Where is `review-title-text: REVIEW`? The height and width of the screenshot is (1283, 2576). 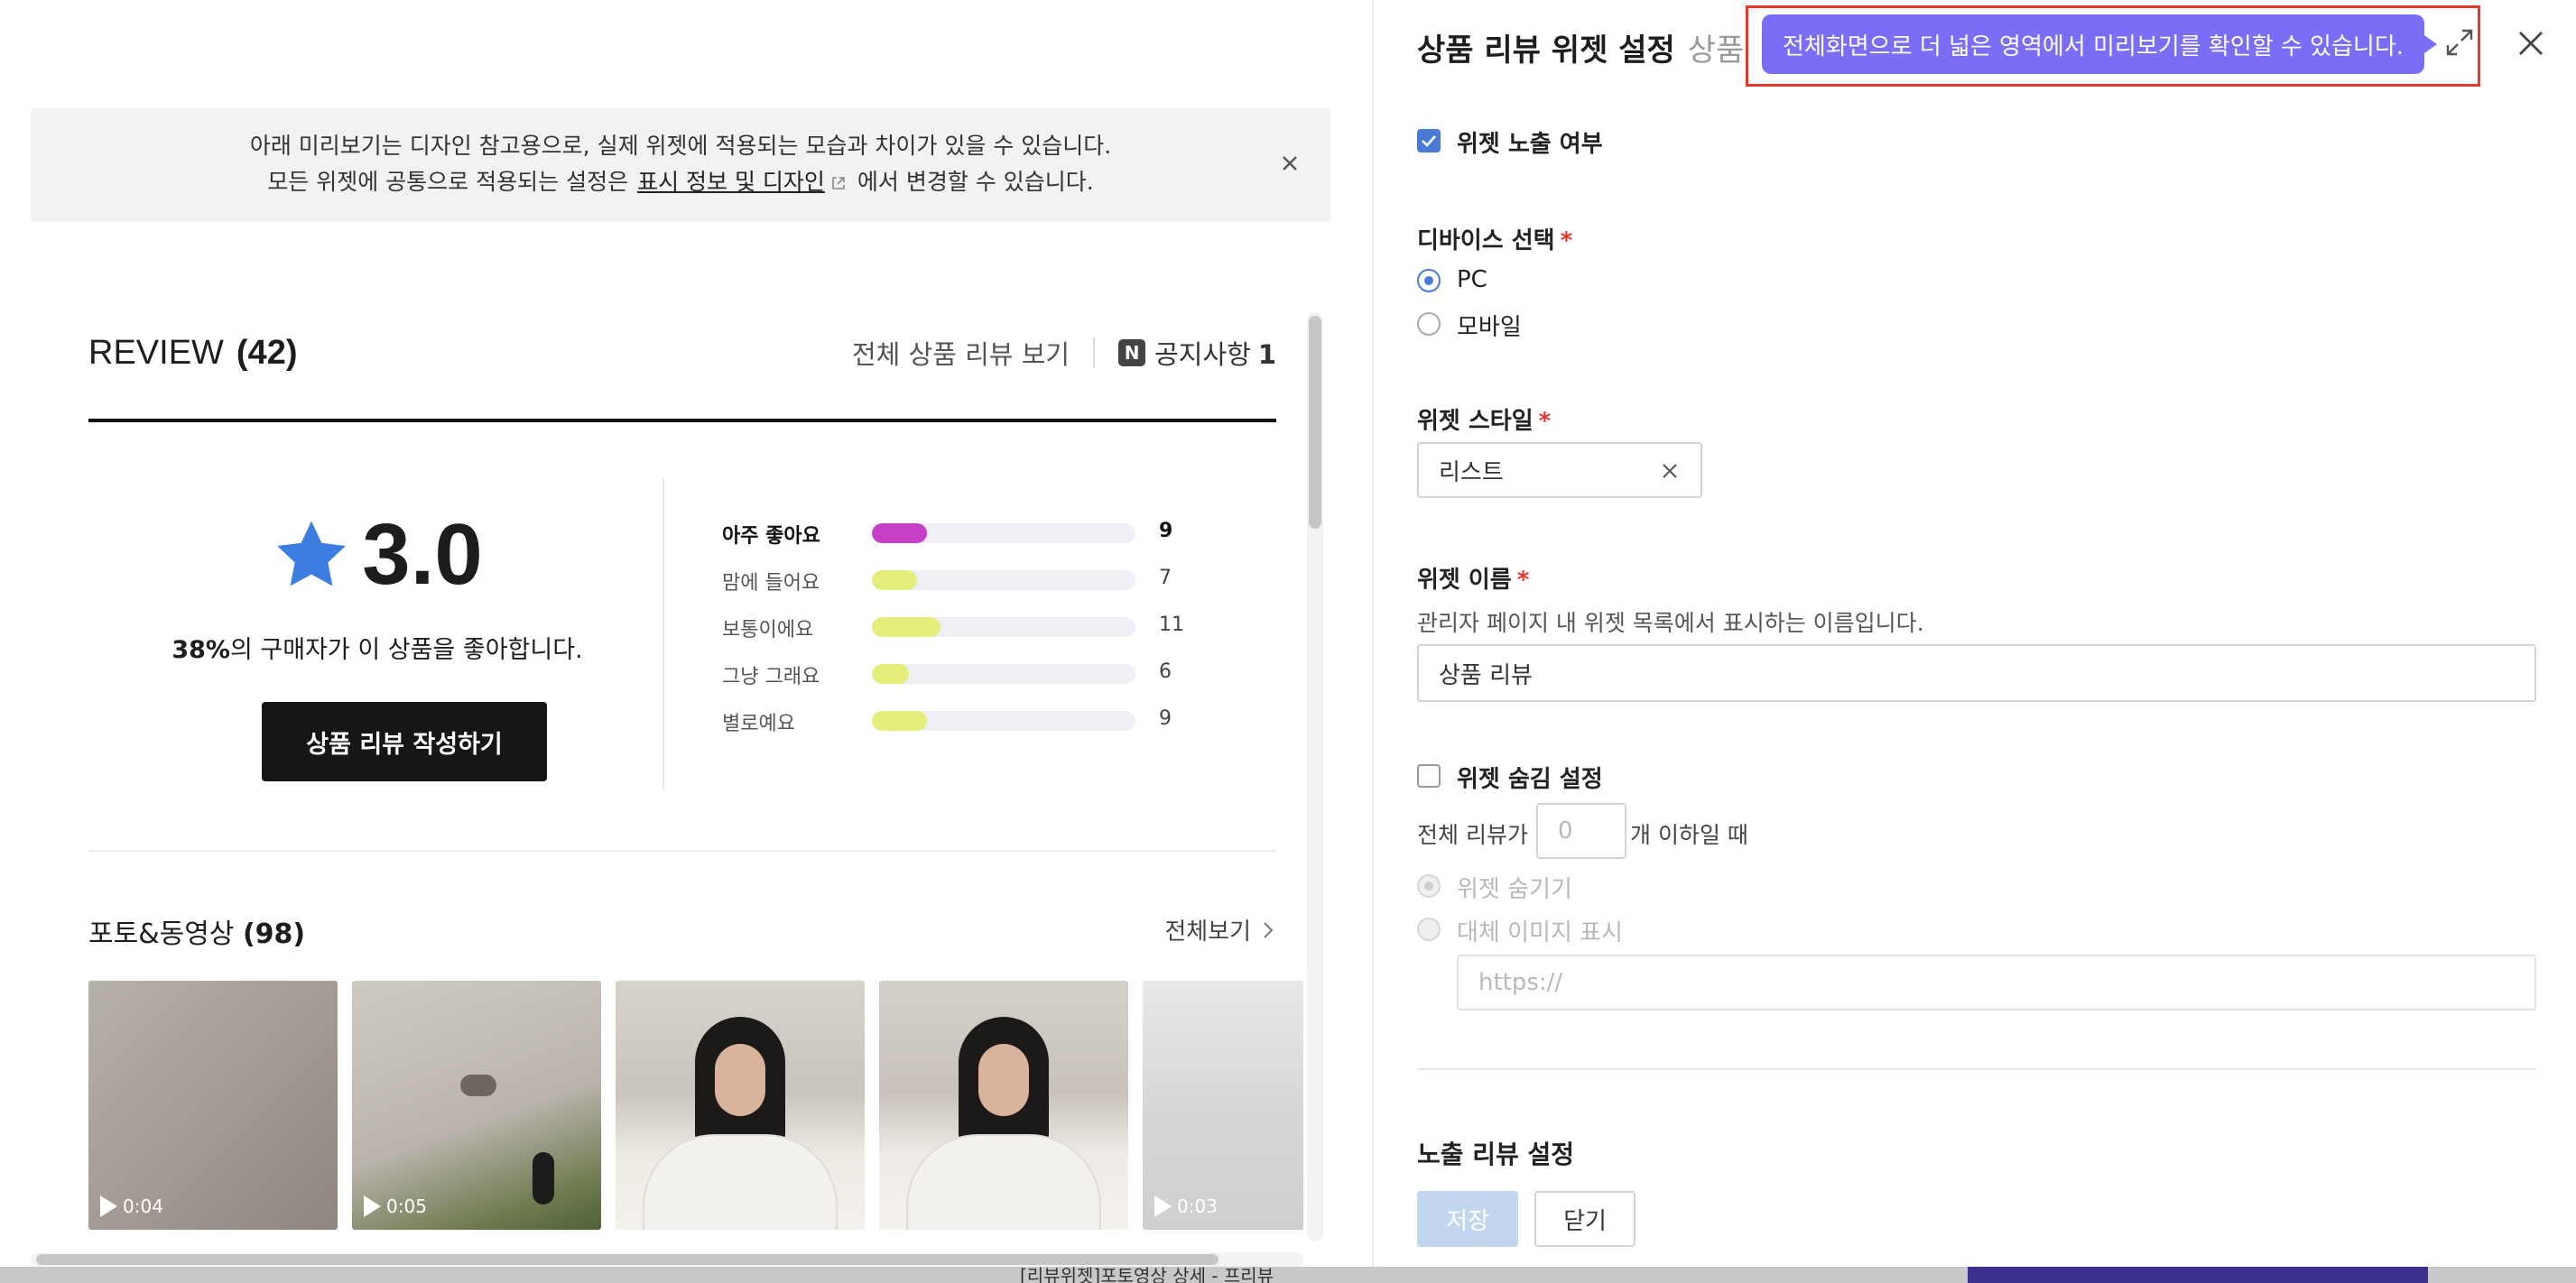 review-title-text: REVIEW is located at coordinates (156, 353).